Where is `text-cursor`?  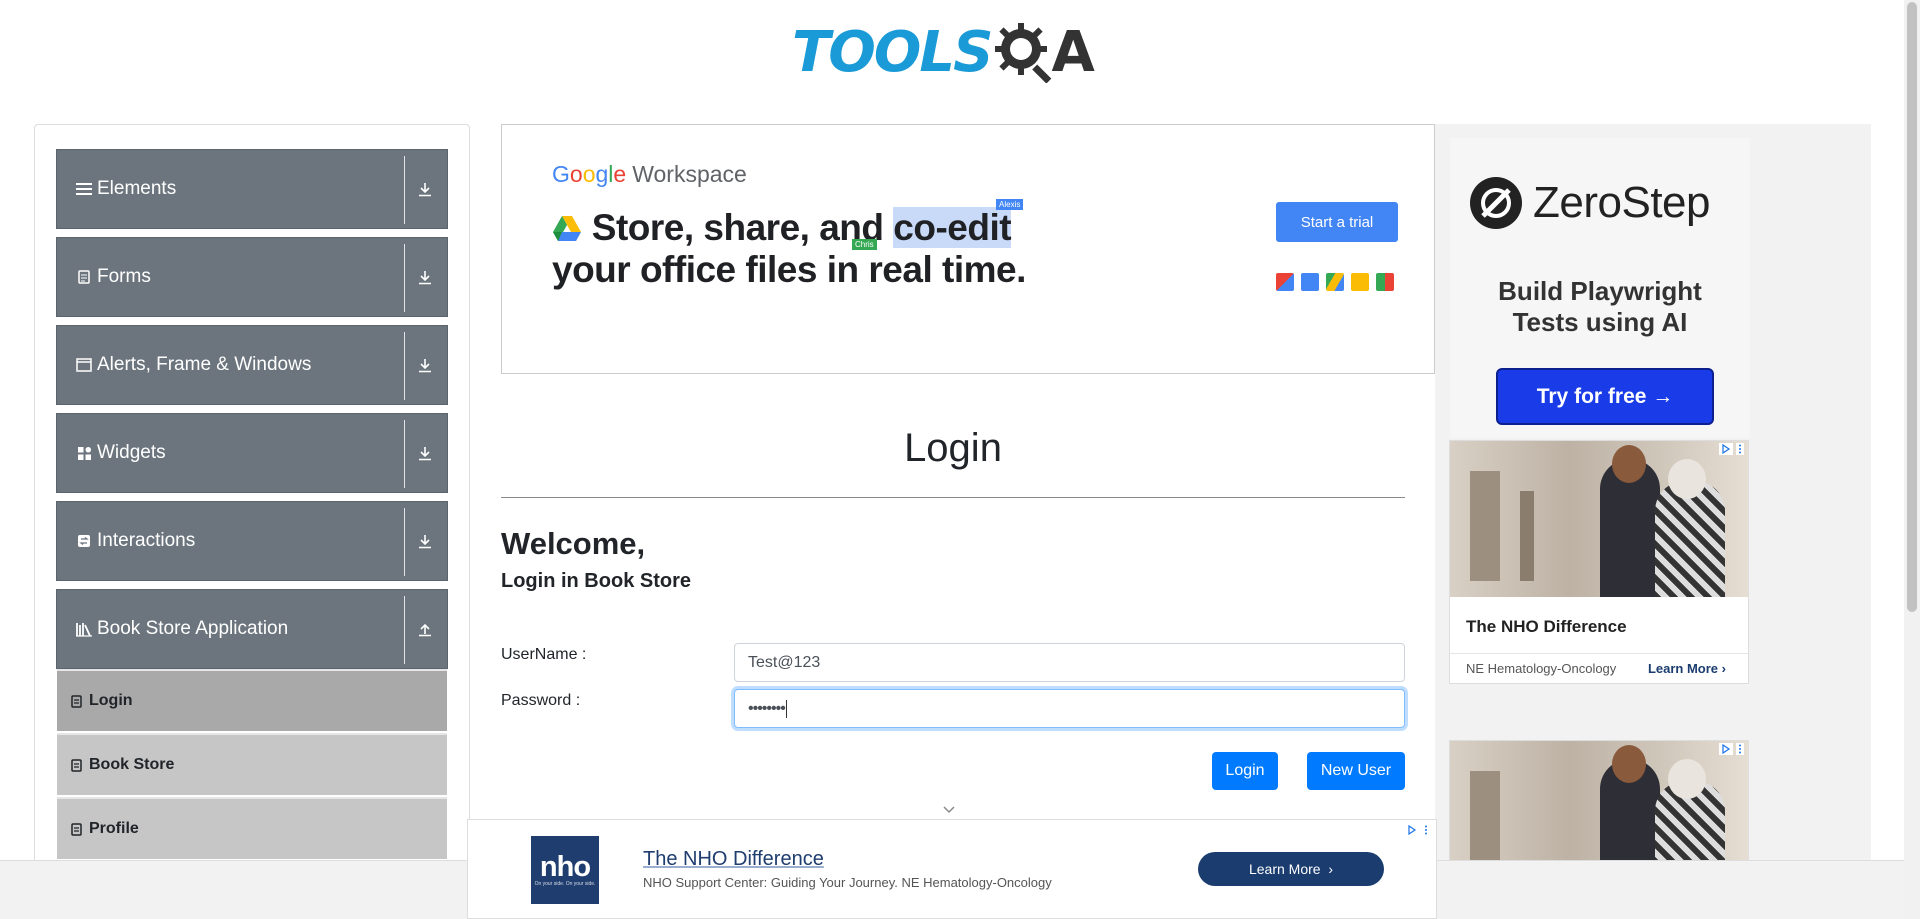 text-cursor is located at coordinates (786, 708).